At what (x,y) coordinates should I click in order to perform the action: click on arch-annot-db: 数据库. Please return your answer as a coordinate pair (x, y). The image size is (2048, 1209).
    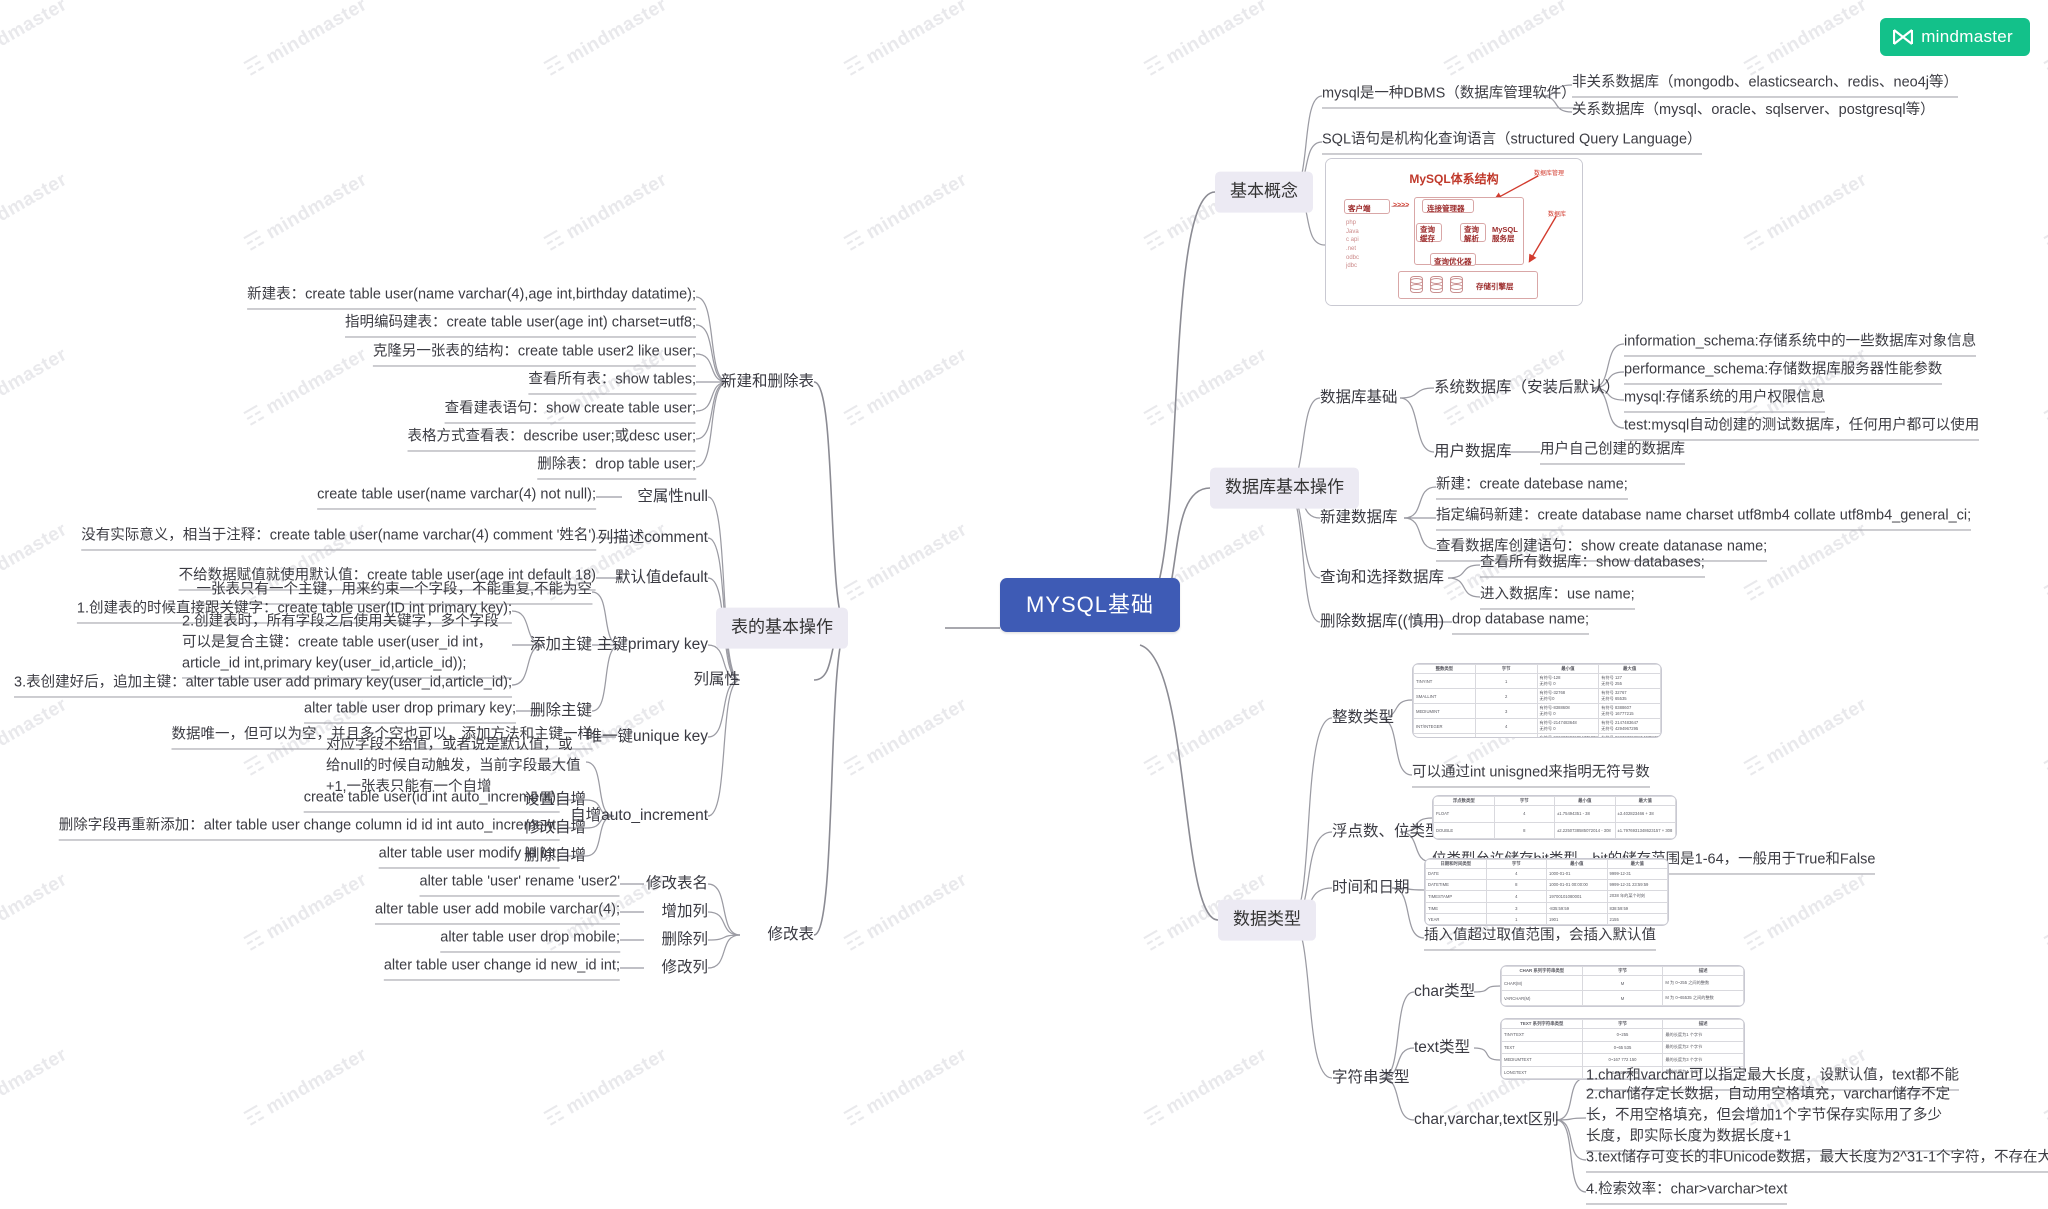
    Looking at the image, I should click on (1557, 215).